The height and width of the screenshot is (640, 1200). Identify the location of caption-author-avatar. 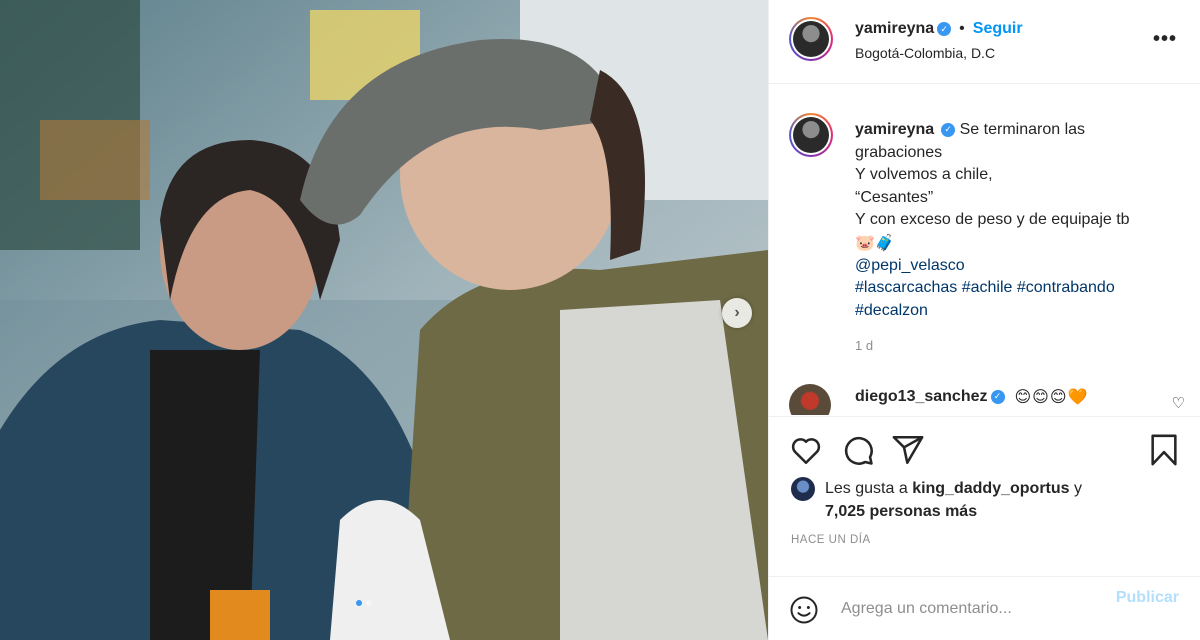
(811, 135).